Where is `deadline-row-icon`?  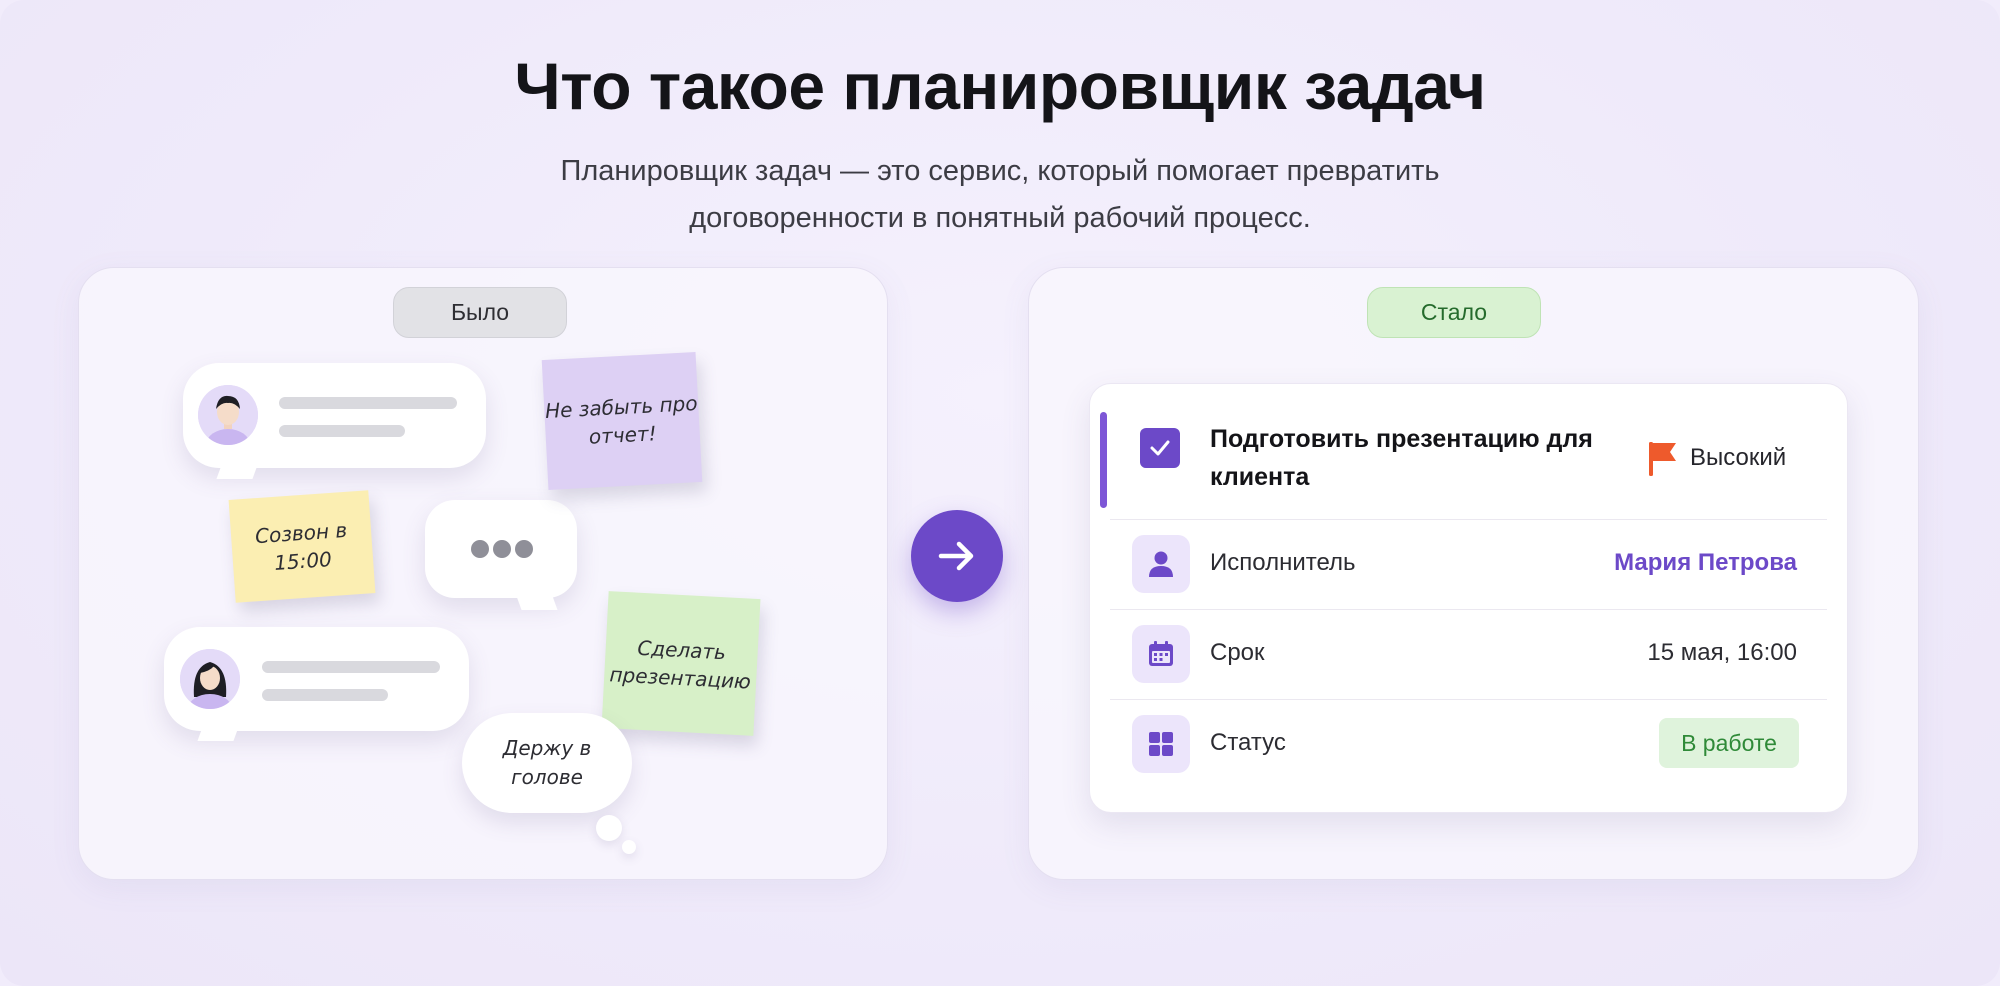
deadline-row-icon is located at coordinates (1161, 654).